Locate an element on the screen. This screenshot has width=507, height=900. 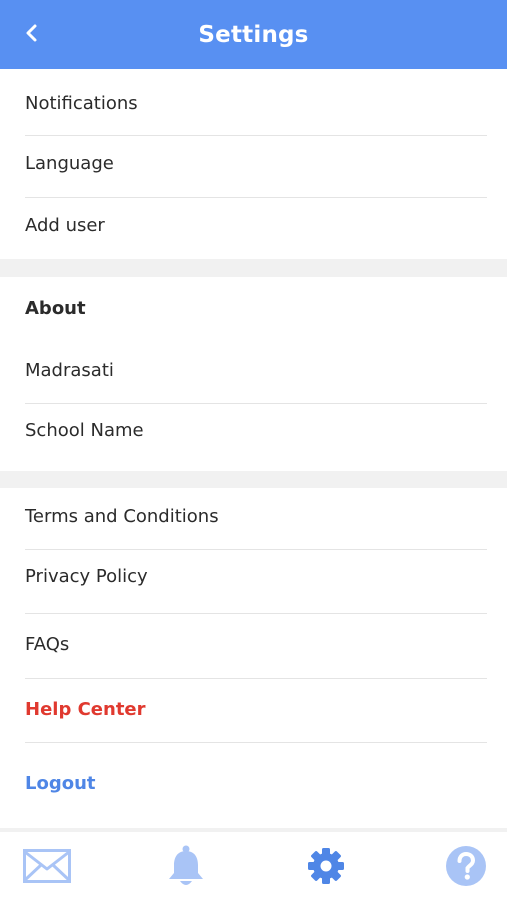
settings-item-notifications: Notifications is located at coordinates (256, 104).